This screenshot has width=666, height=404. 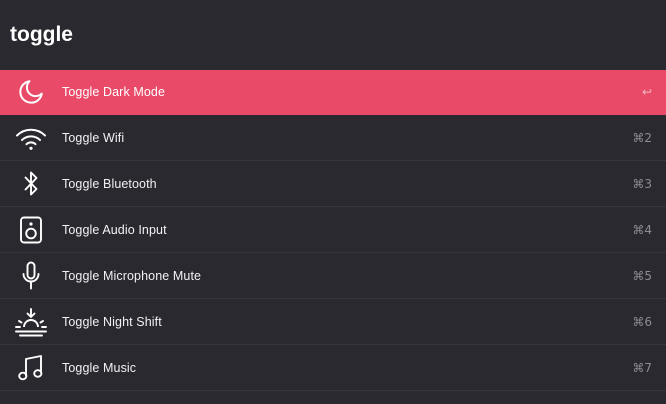 What do you see at coordinates (99, 367) in the screenshot?
I see `result-label: Toggle Music` at bounding box center [99, 367].